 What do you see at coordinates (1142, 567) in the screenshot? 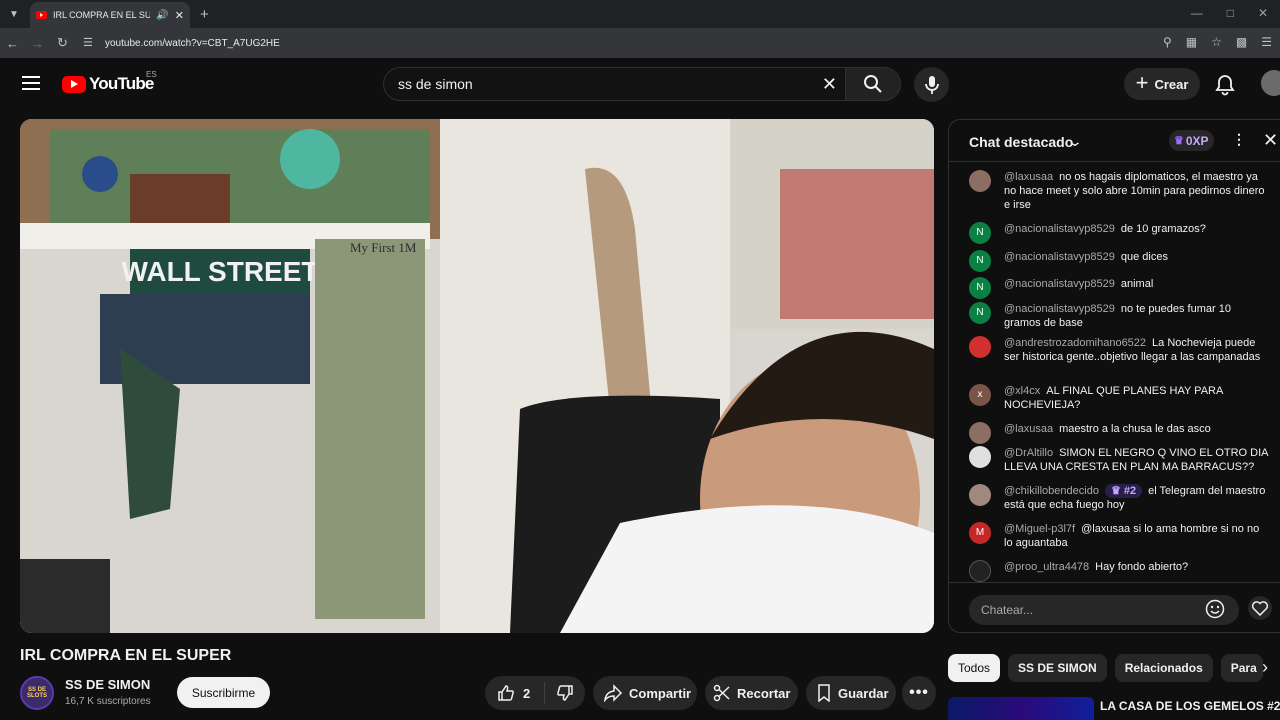
I see `chat-text: Hay fondo abierto?` at bounding box center [1142, 567].